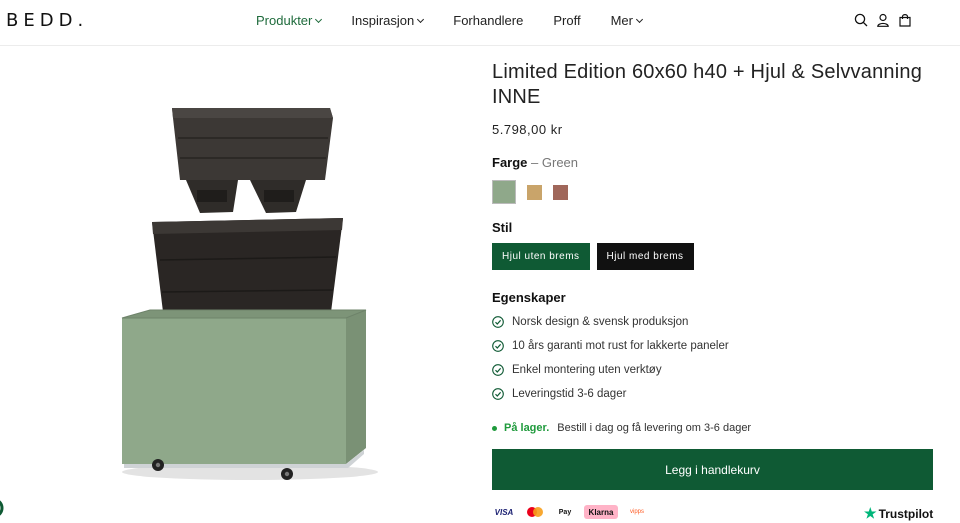 Image resolution: width=960 pixels, height=523 pixels. I want to click on feature-text: Enkel montering uten verktøy, so click(587, 370).